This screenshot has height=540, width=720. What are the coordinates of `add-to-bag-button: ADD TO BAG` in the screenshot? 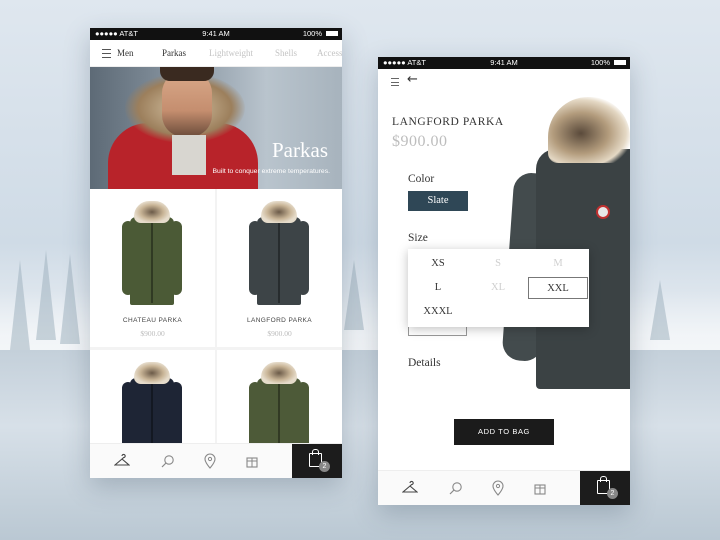 It's located at (504, 432).